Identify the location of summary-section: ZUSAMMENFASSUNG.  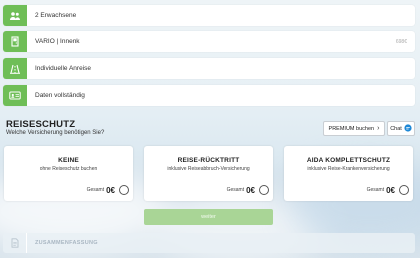
(209, 243).